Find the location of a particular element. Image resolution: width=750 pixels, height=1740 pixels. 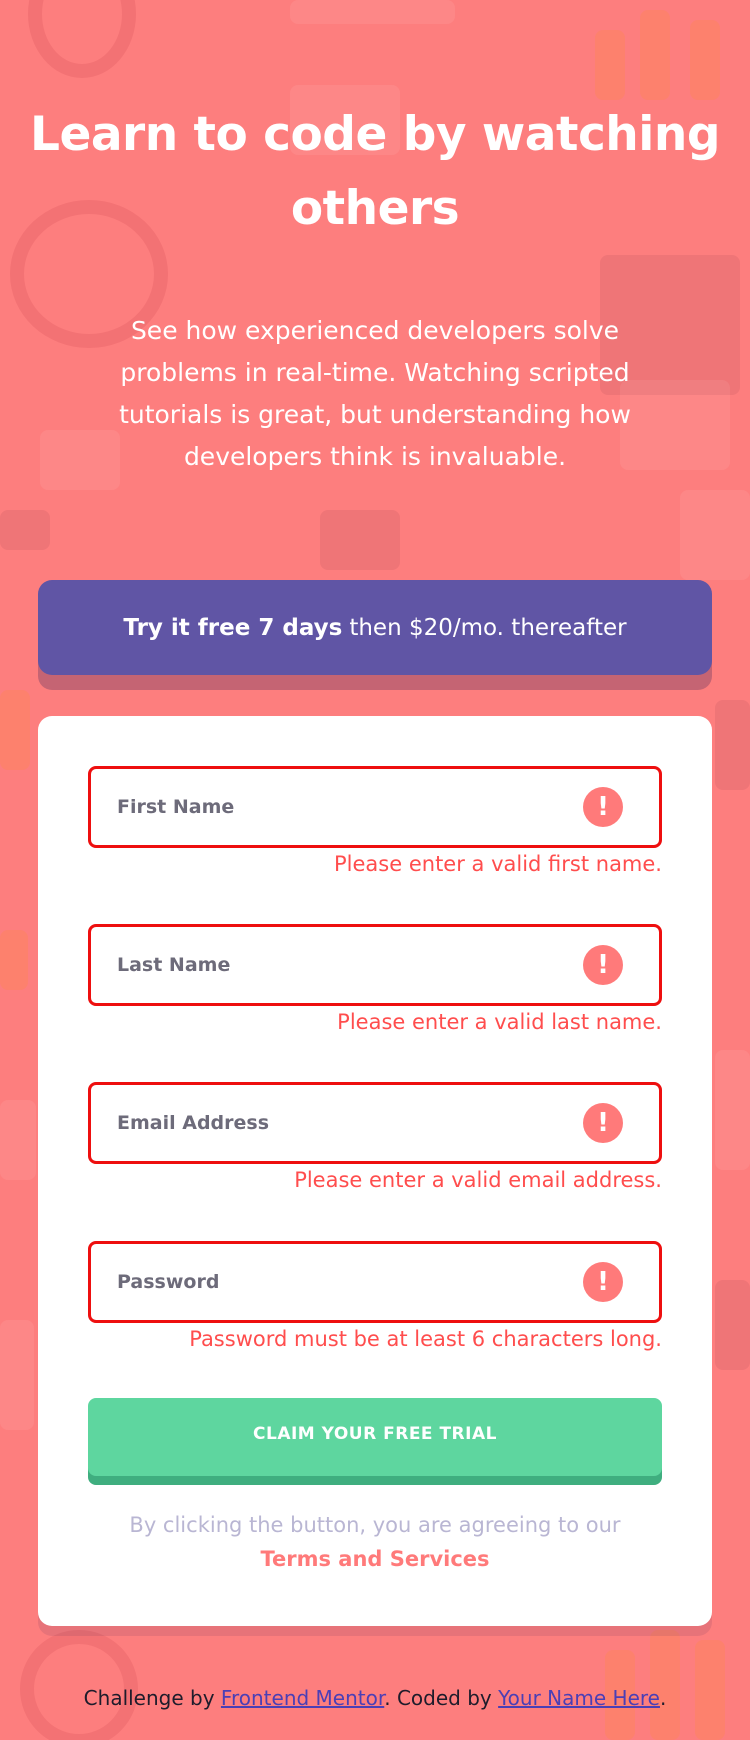

attribution-suffix: . is located at coordinates (663, 1698).